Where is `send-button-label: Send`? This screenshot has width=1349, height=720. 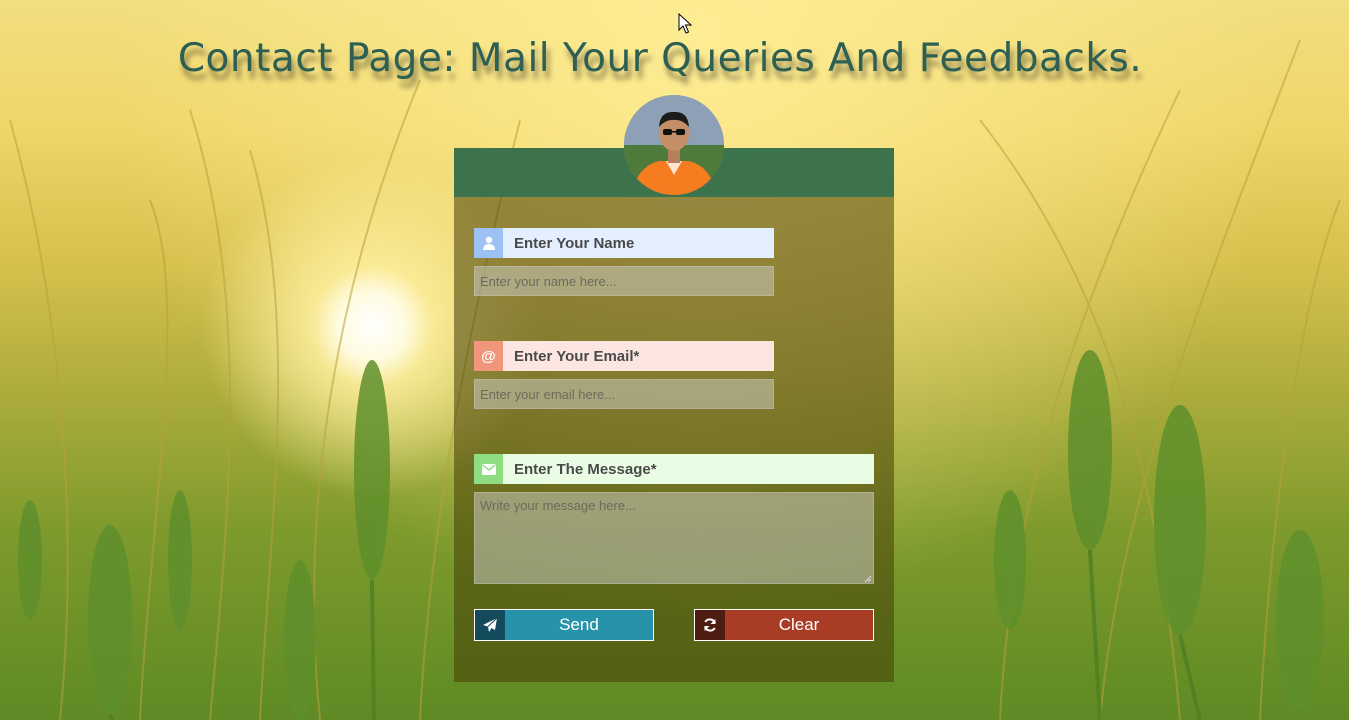 send-button-label: Send is located at coordinates (579, 624).